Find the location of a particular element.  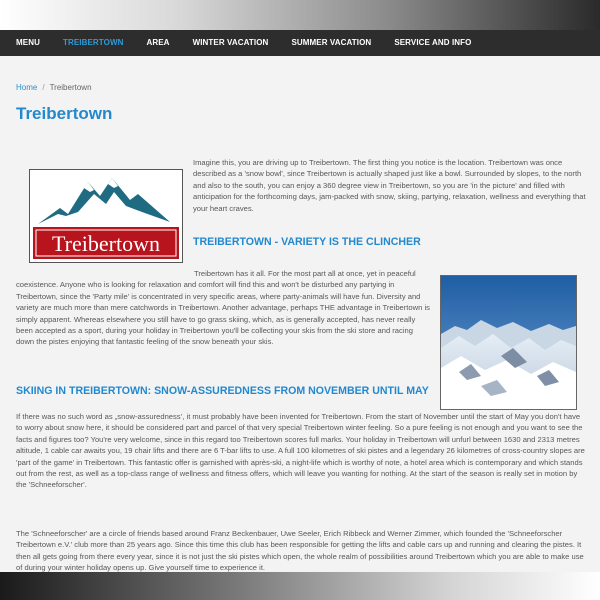

bottom-gradient-band is located at coordinates (300, 586).